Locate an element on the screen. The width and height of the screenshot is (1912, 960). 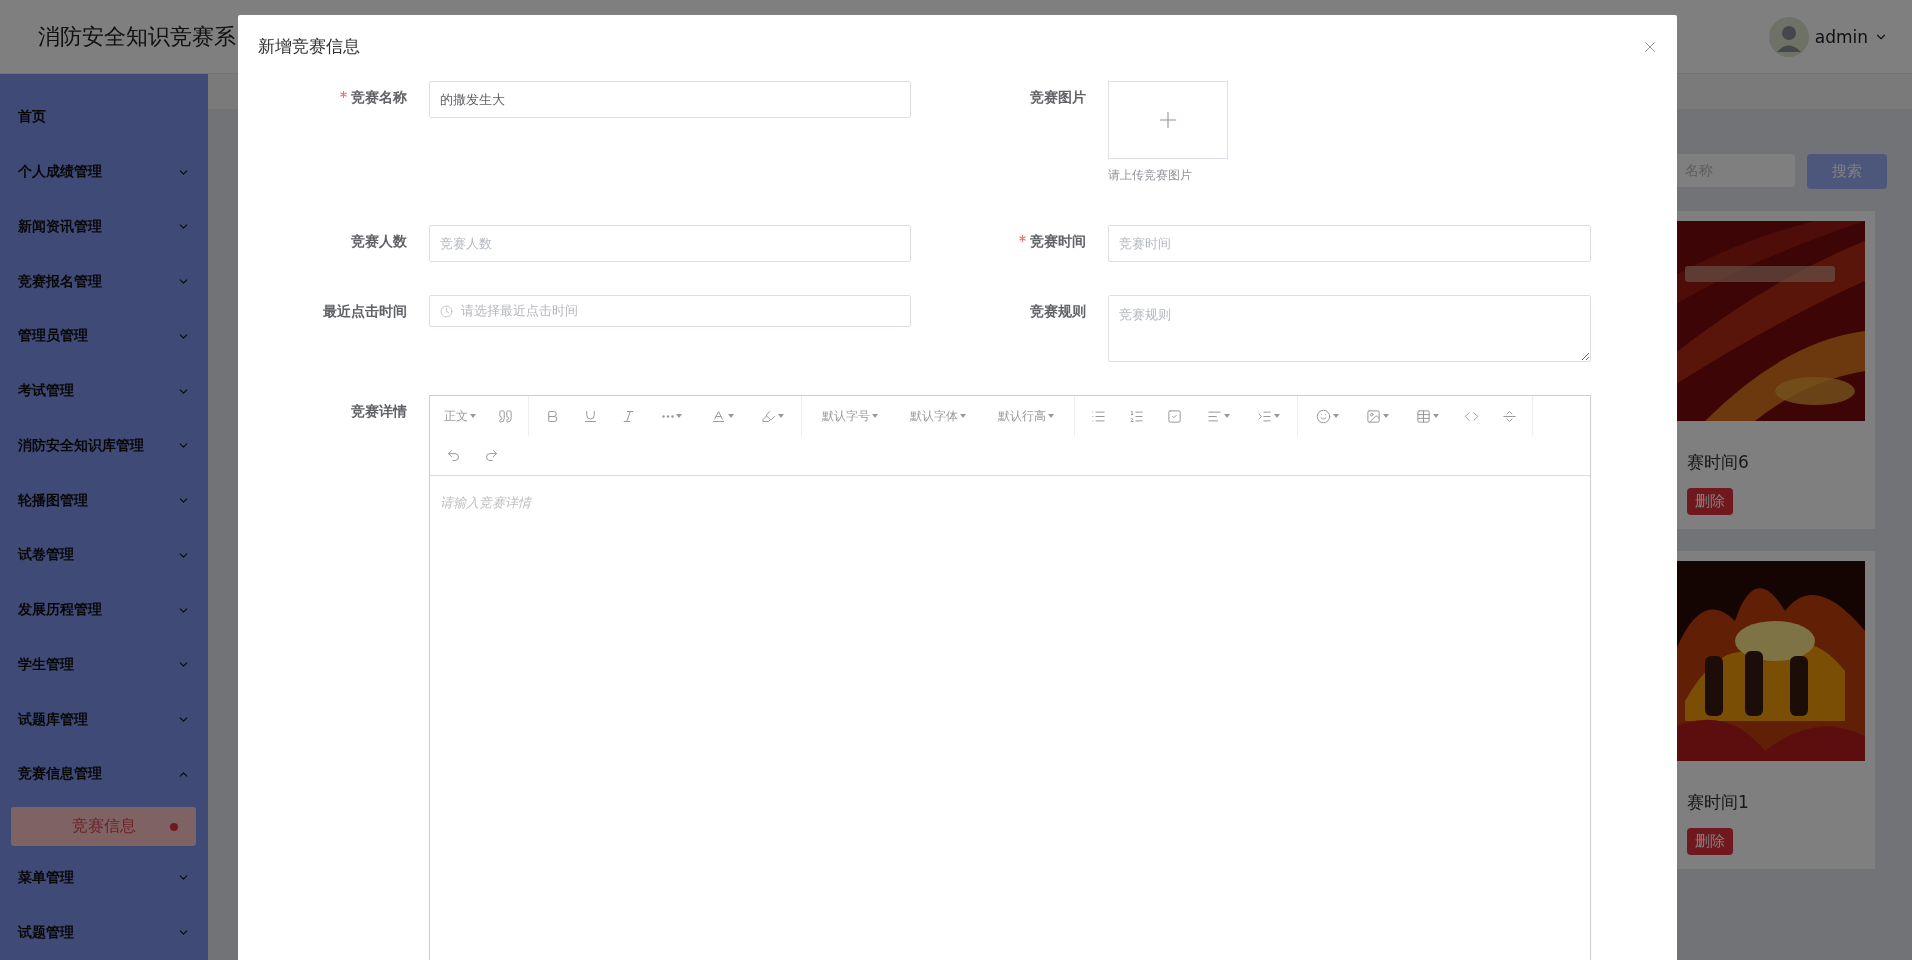
highlight-icon is located at coordinates (768, 416).